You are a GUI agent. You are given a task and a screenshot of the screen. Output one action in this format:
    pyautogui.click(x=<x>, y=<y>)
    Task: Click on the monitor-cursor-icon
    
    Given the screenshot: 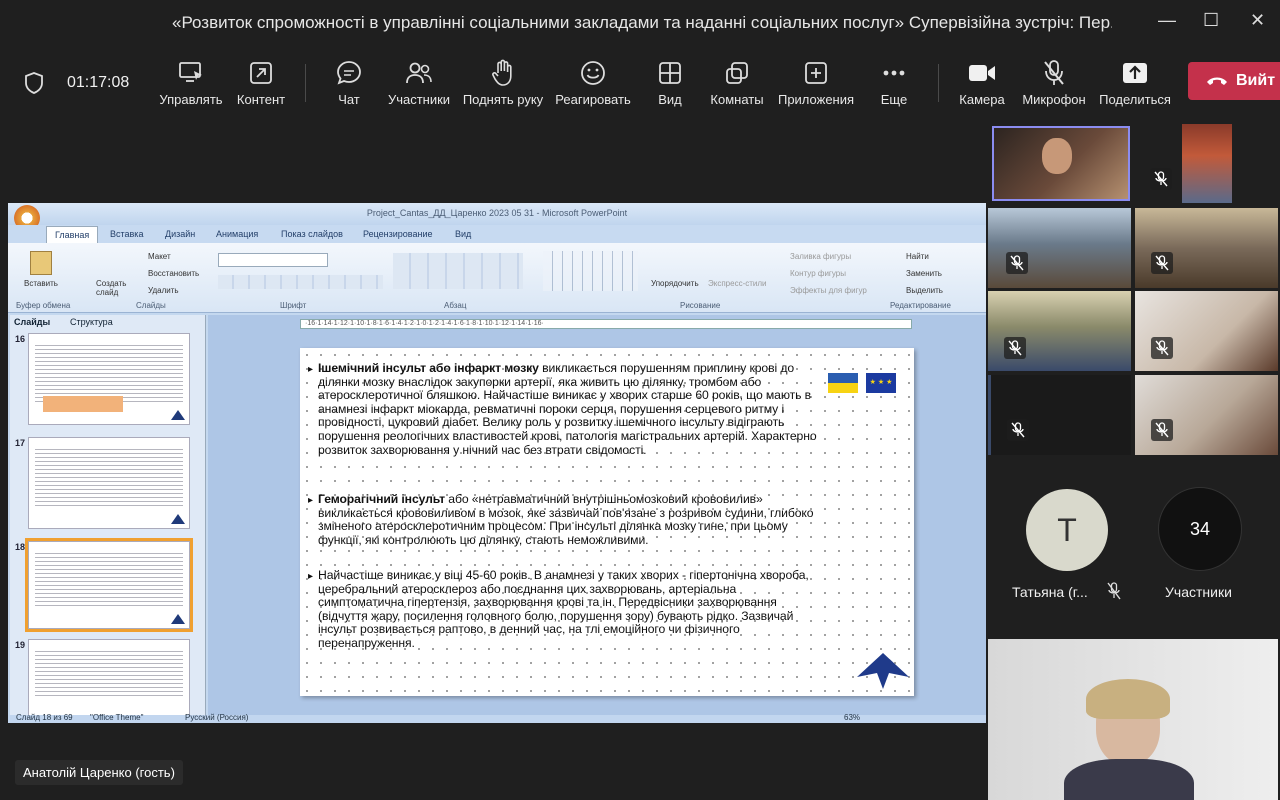 What is the action you would take?
    pyautogui.click(x=190, y=72)
    